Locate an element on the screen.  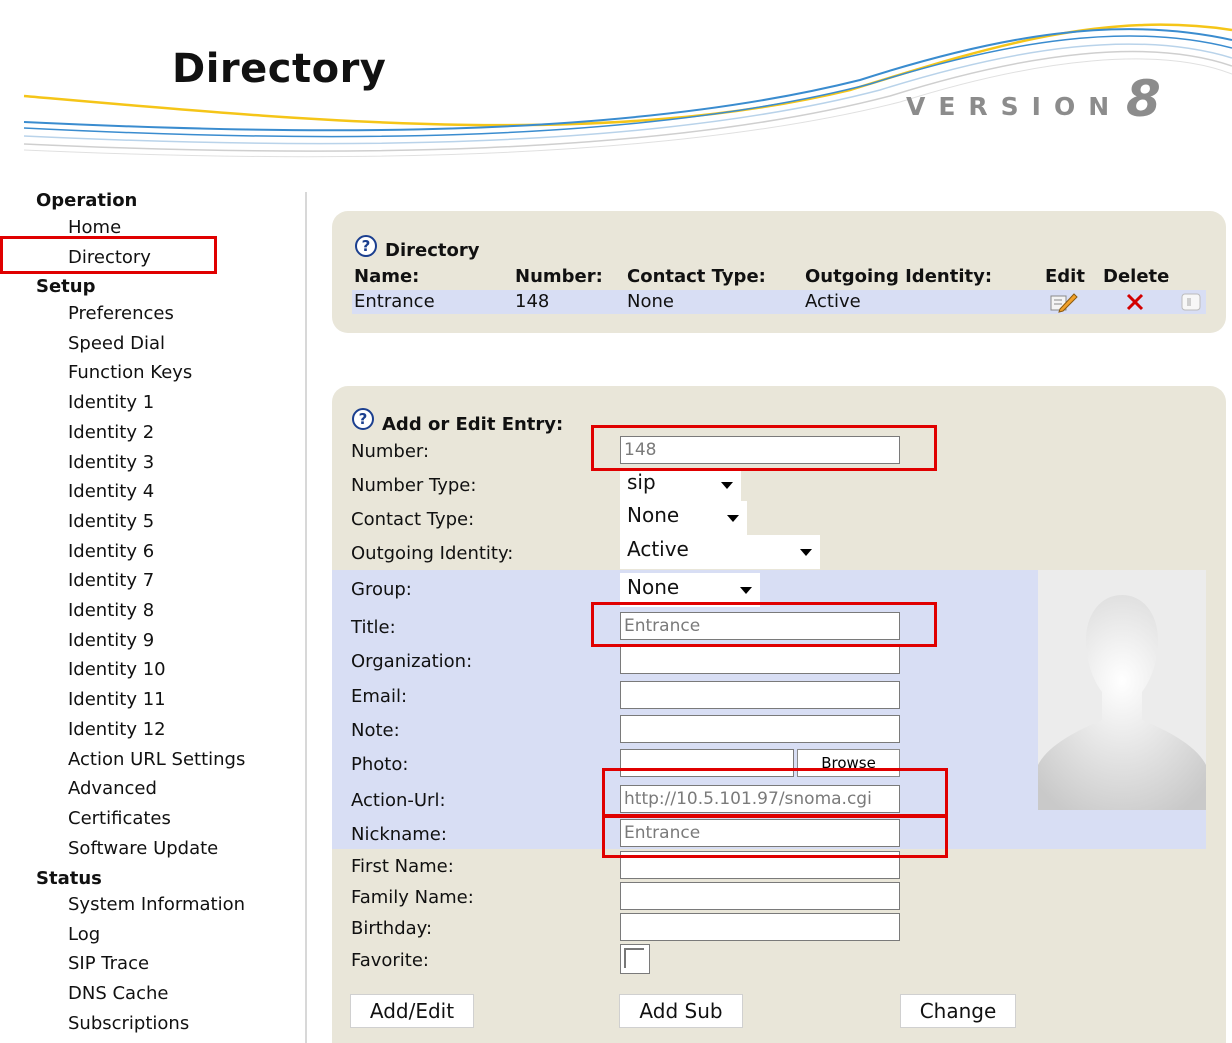
sidebar-section-operation: Operation is located at coordinates (87, 200).